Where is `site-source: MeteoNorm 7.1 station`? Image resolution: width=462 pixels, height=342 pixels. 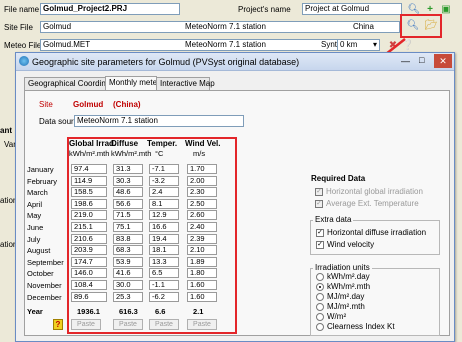
site-source: MeteoNorm 7.1 station is located at coordinates (225, 26).